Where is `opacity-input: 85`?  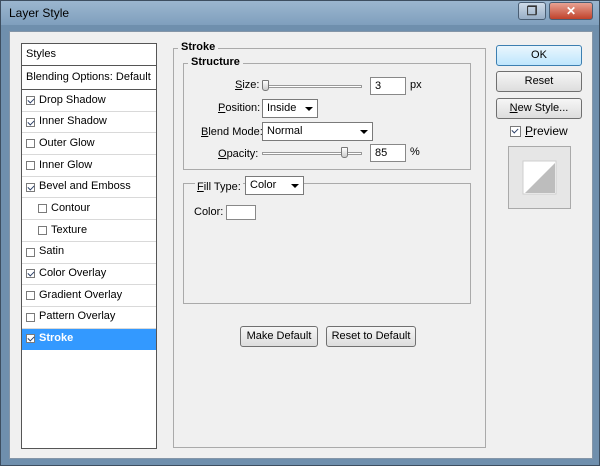
opacity-input: 85 is located at coordinates (388, 153).